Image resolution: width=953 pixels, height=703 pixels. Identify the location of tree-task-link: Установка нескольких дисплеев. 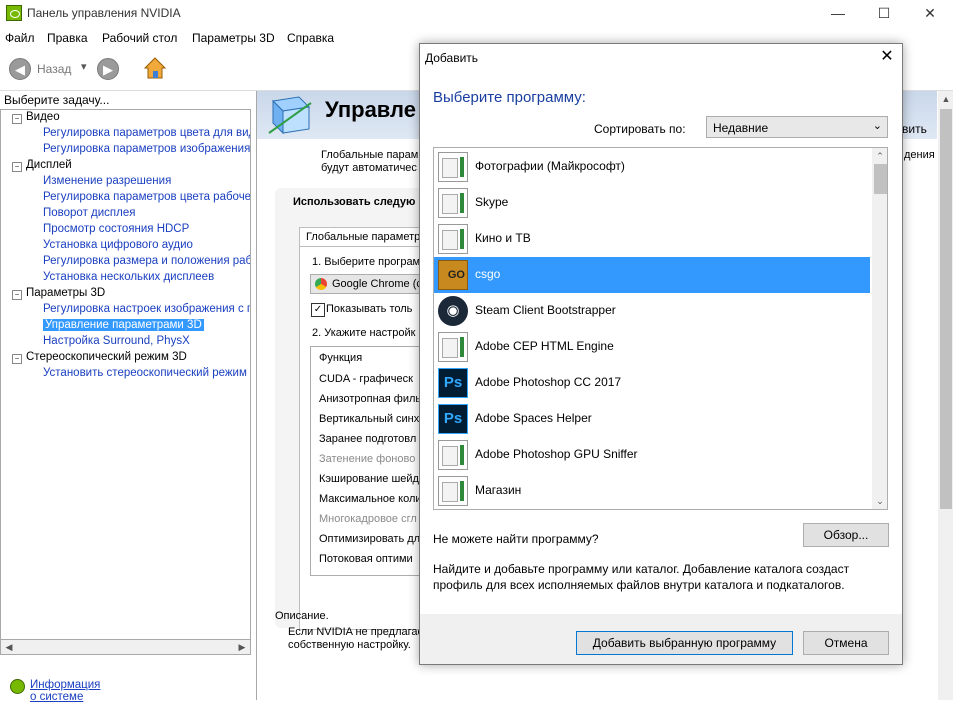
(128, 277).